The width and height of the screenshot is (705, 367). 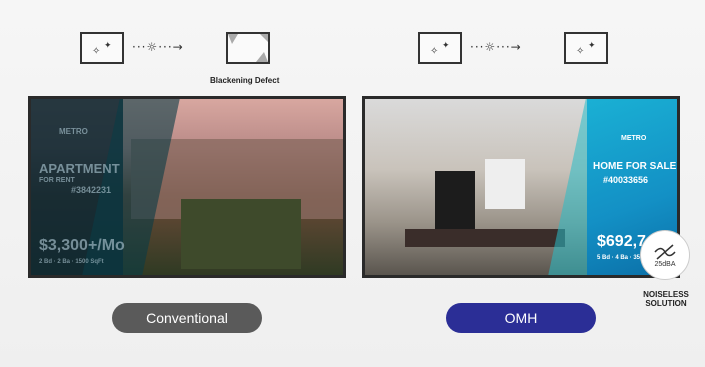 What do you see at coordinates (248, 48) in the screenshot?
I see `panel-defect-icon` at bounding box center [248, 48].